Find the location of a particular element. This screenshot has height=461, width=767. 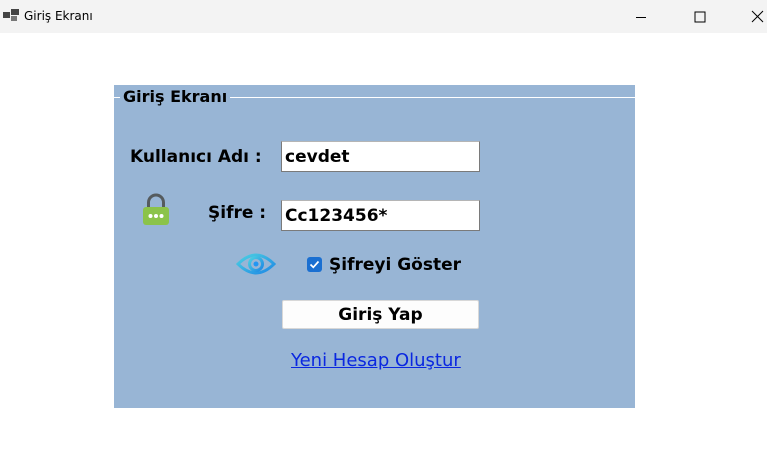

minimize-button is located at coordinates (641, 16).